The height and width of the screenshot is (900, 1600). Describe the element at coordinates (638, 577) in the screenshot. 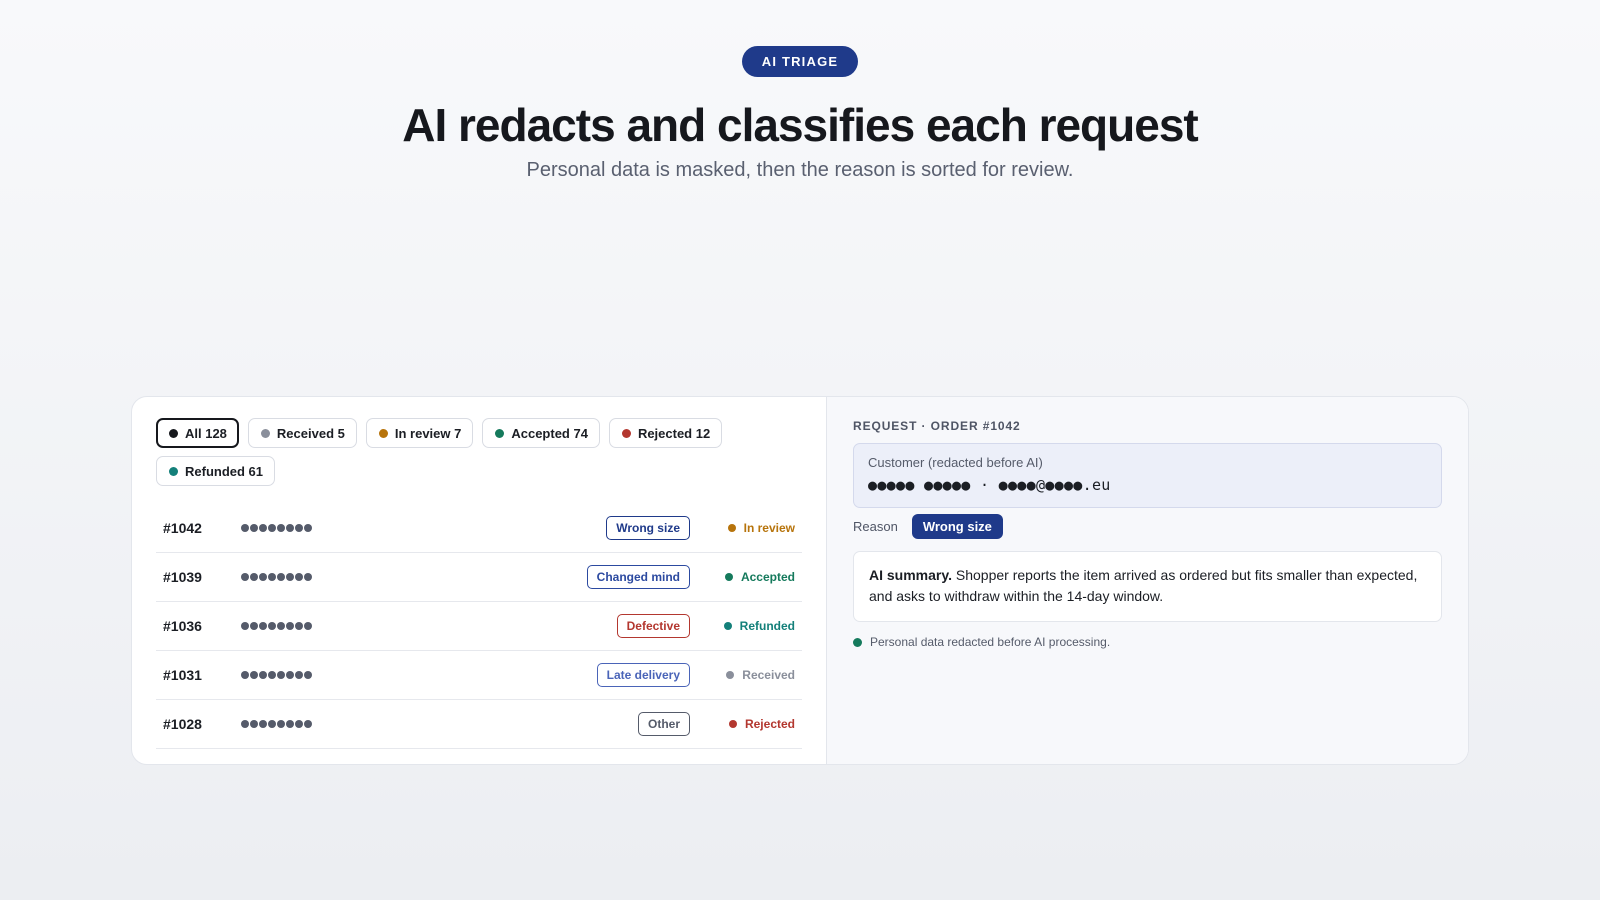

I see `reason-tag: Changed mind` at that location.